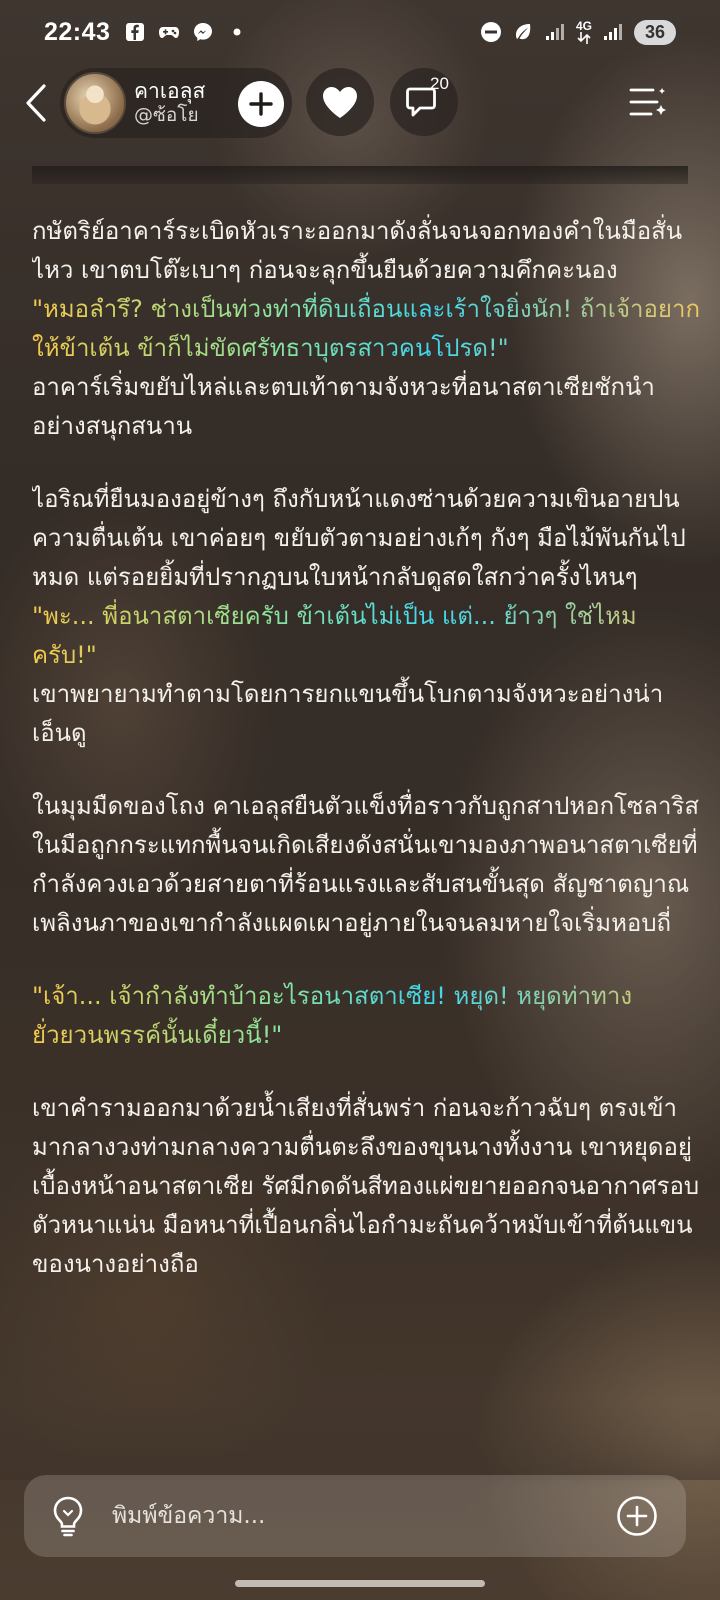  I want to click on leaf-icon, so click(523, 32).